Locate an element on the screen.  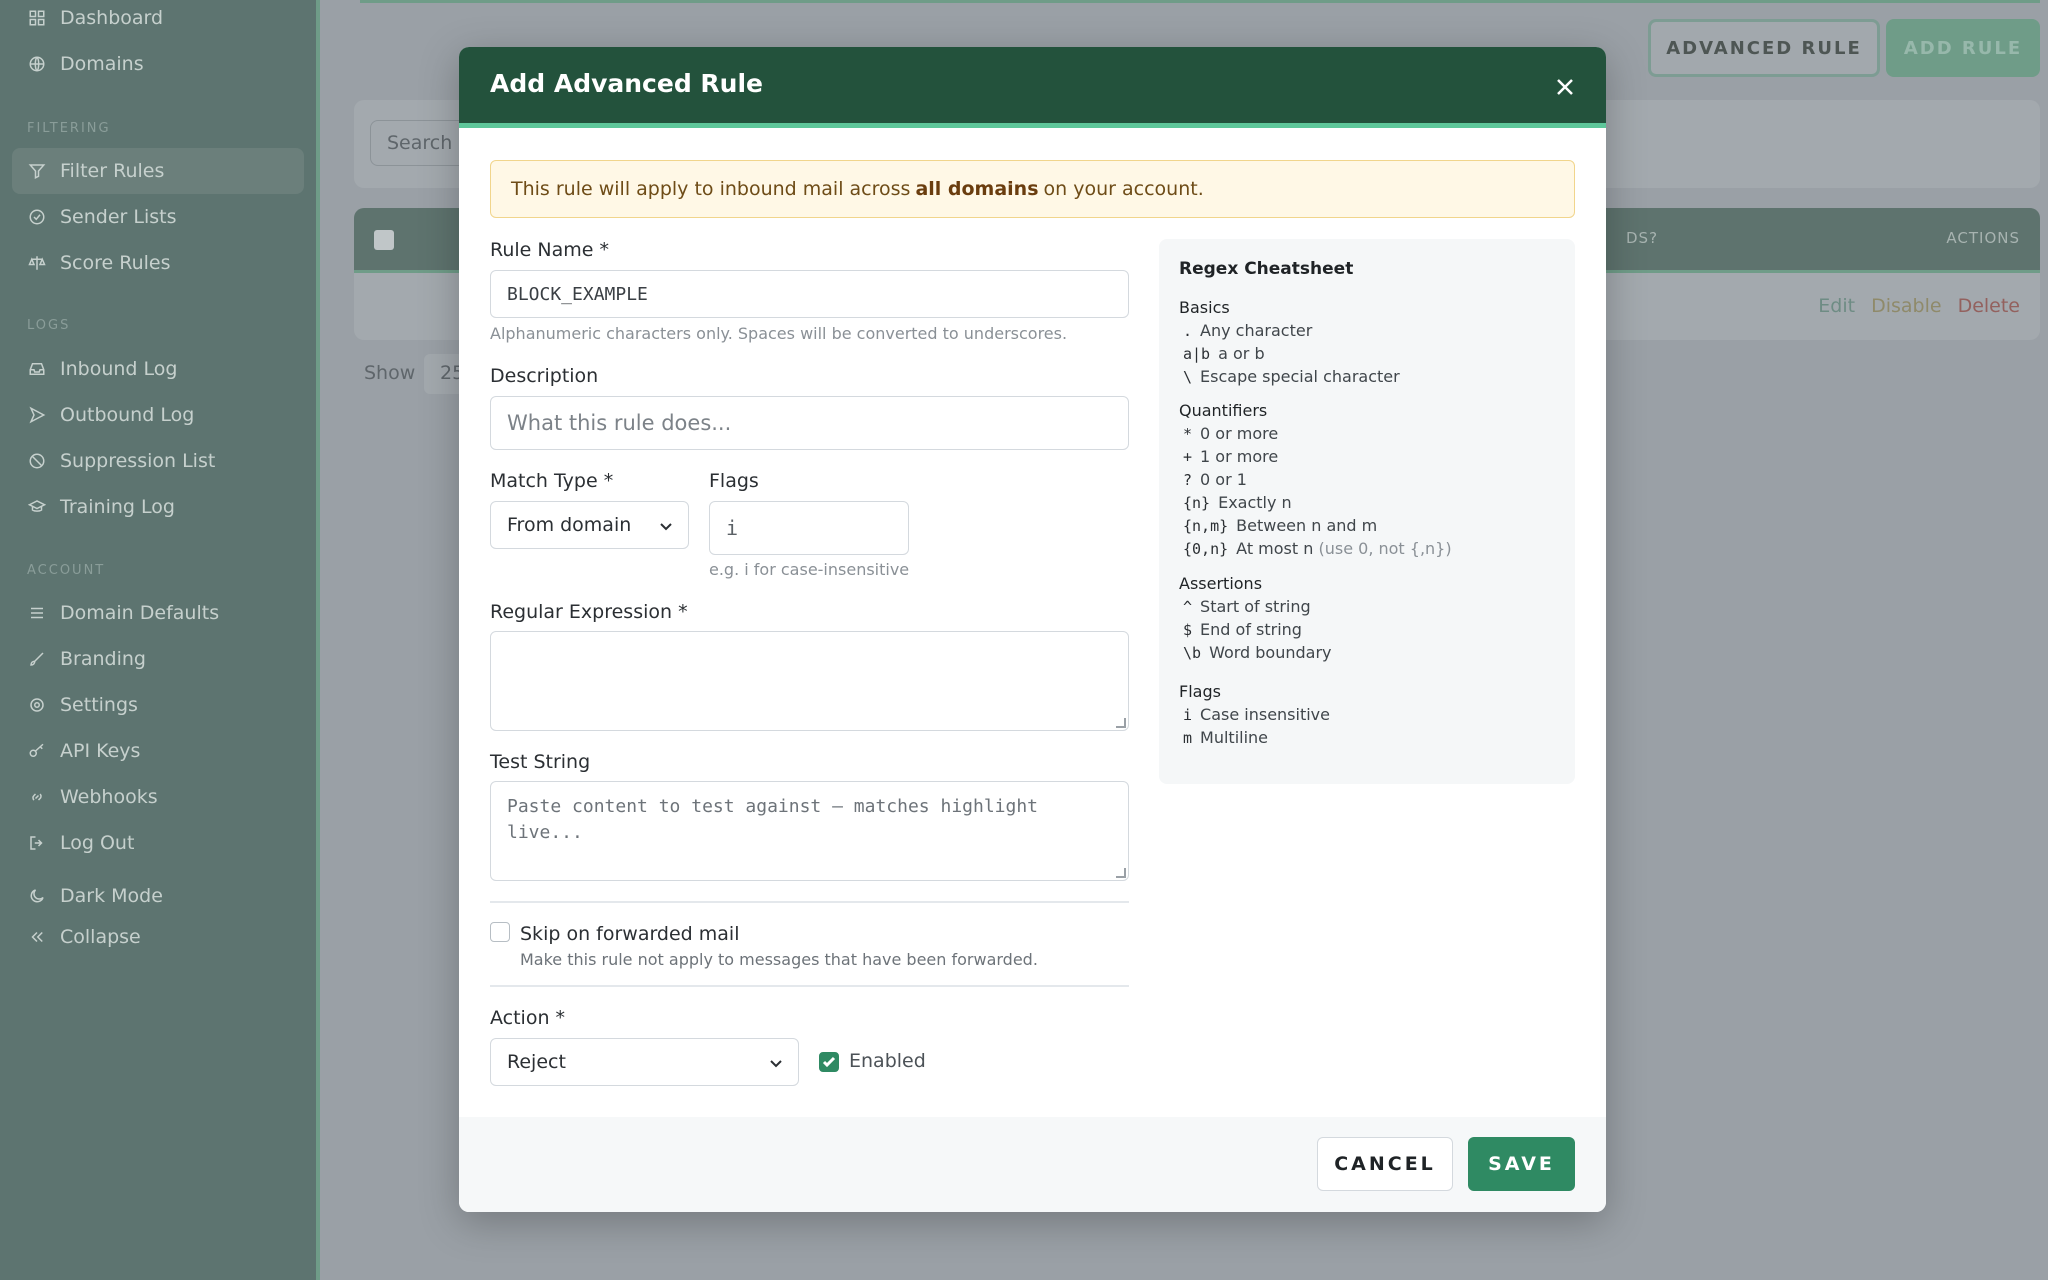
test-string-label: Test String is located at coordinates (540, 762).